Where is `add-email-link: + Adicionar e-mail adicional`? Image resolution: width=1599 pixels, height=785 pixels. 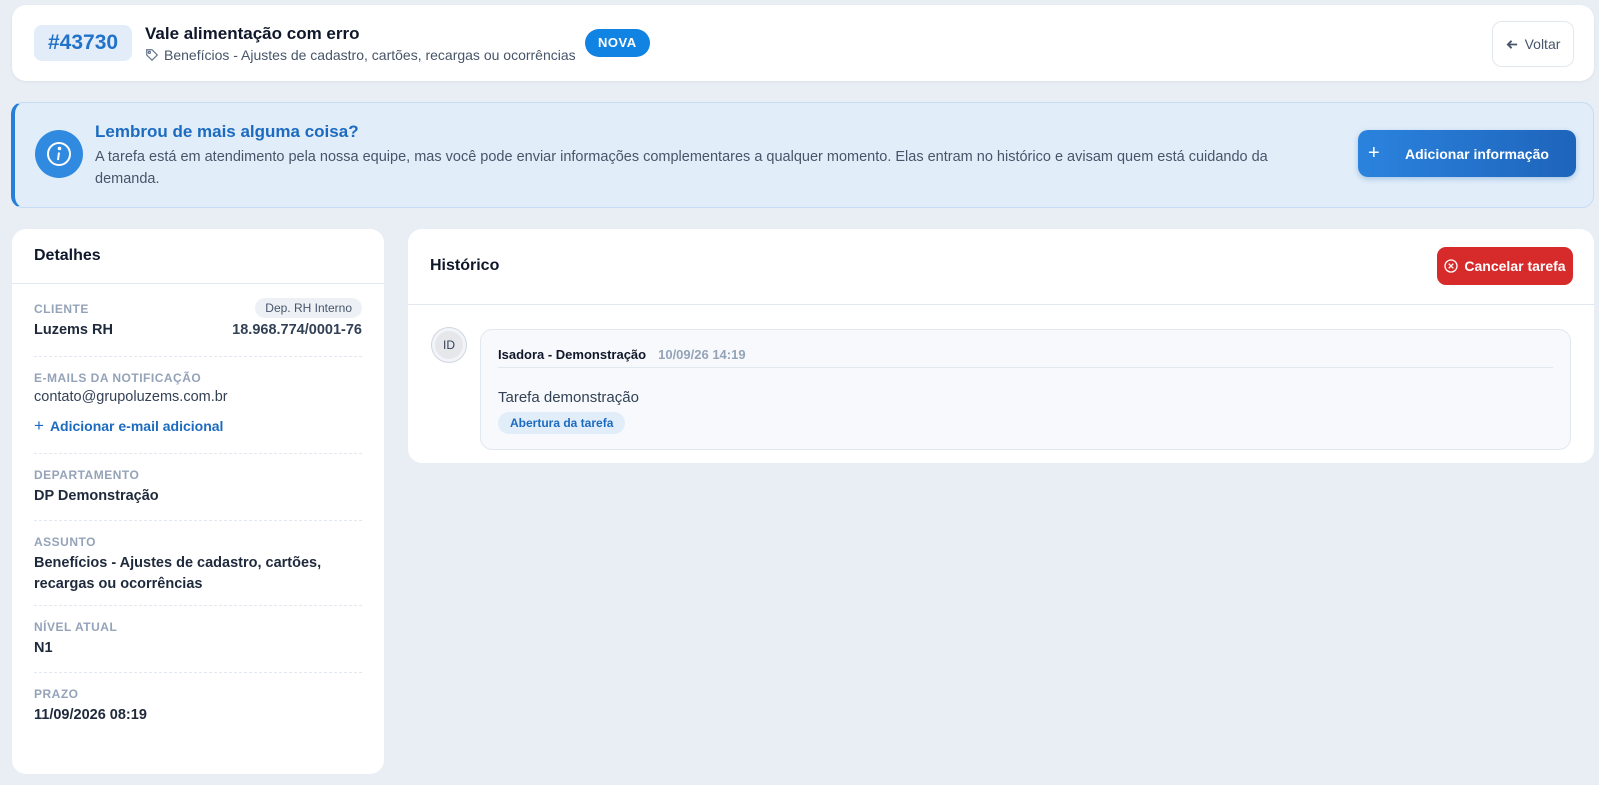
add-email-link: + Adicionar e-mail adicional is located at coordinates (198, 426).